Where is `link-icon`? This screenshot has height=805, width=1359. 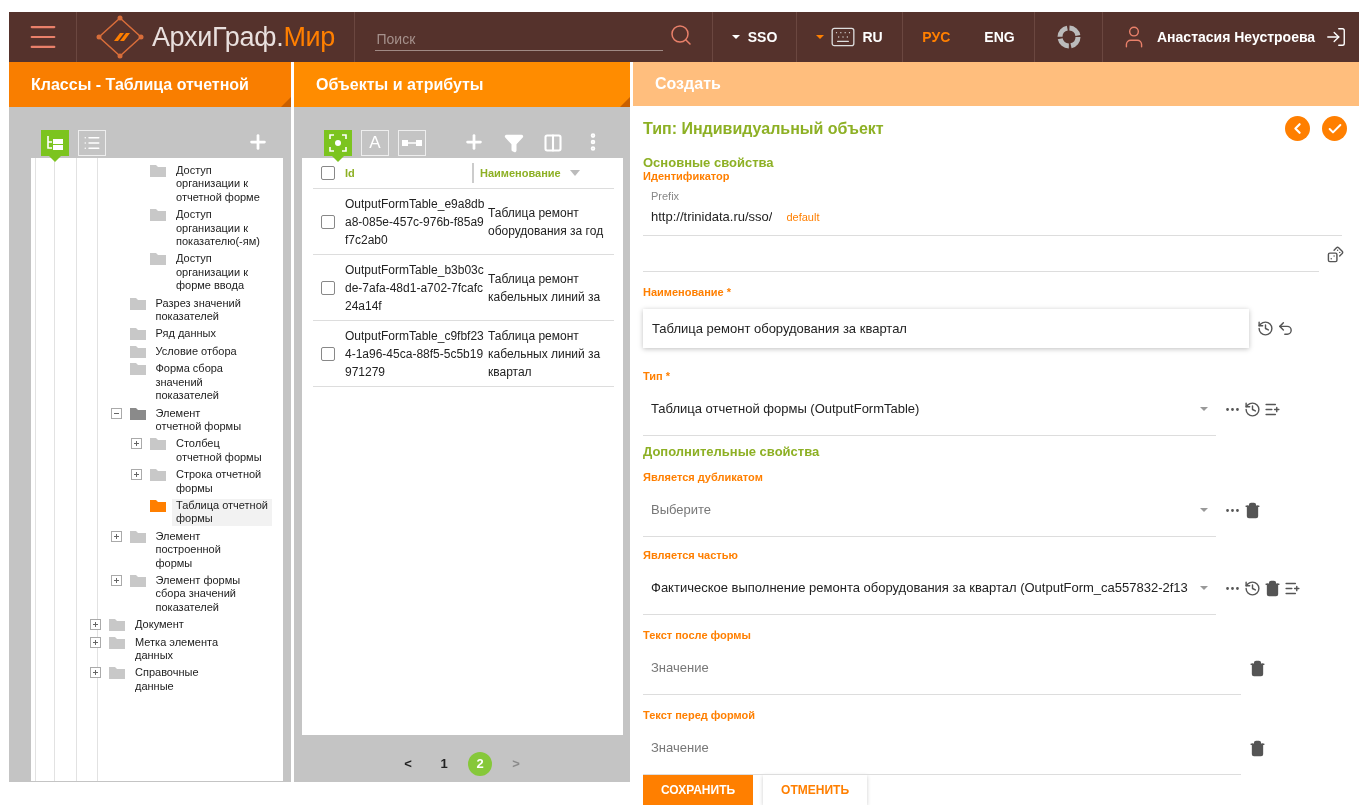
link-icon is located at coordinates (412, 143).